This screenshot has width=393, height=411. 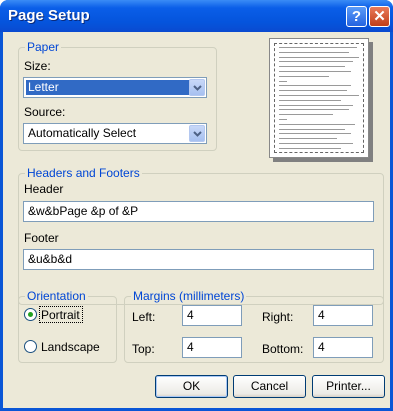 I want to click on portrait-label: Portrait, so click(x=60, y=315).